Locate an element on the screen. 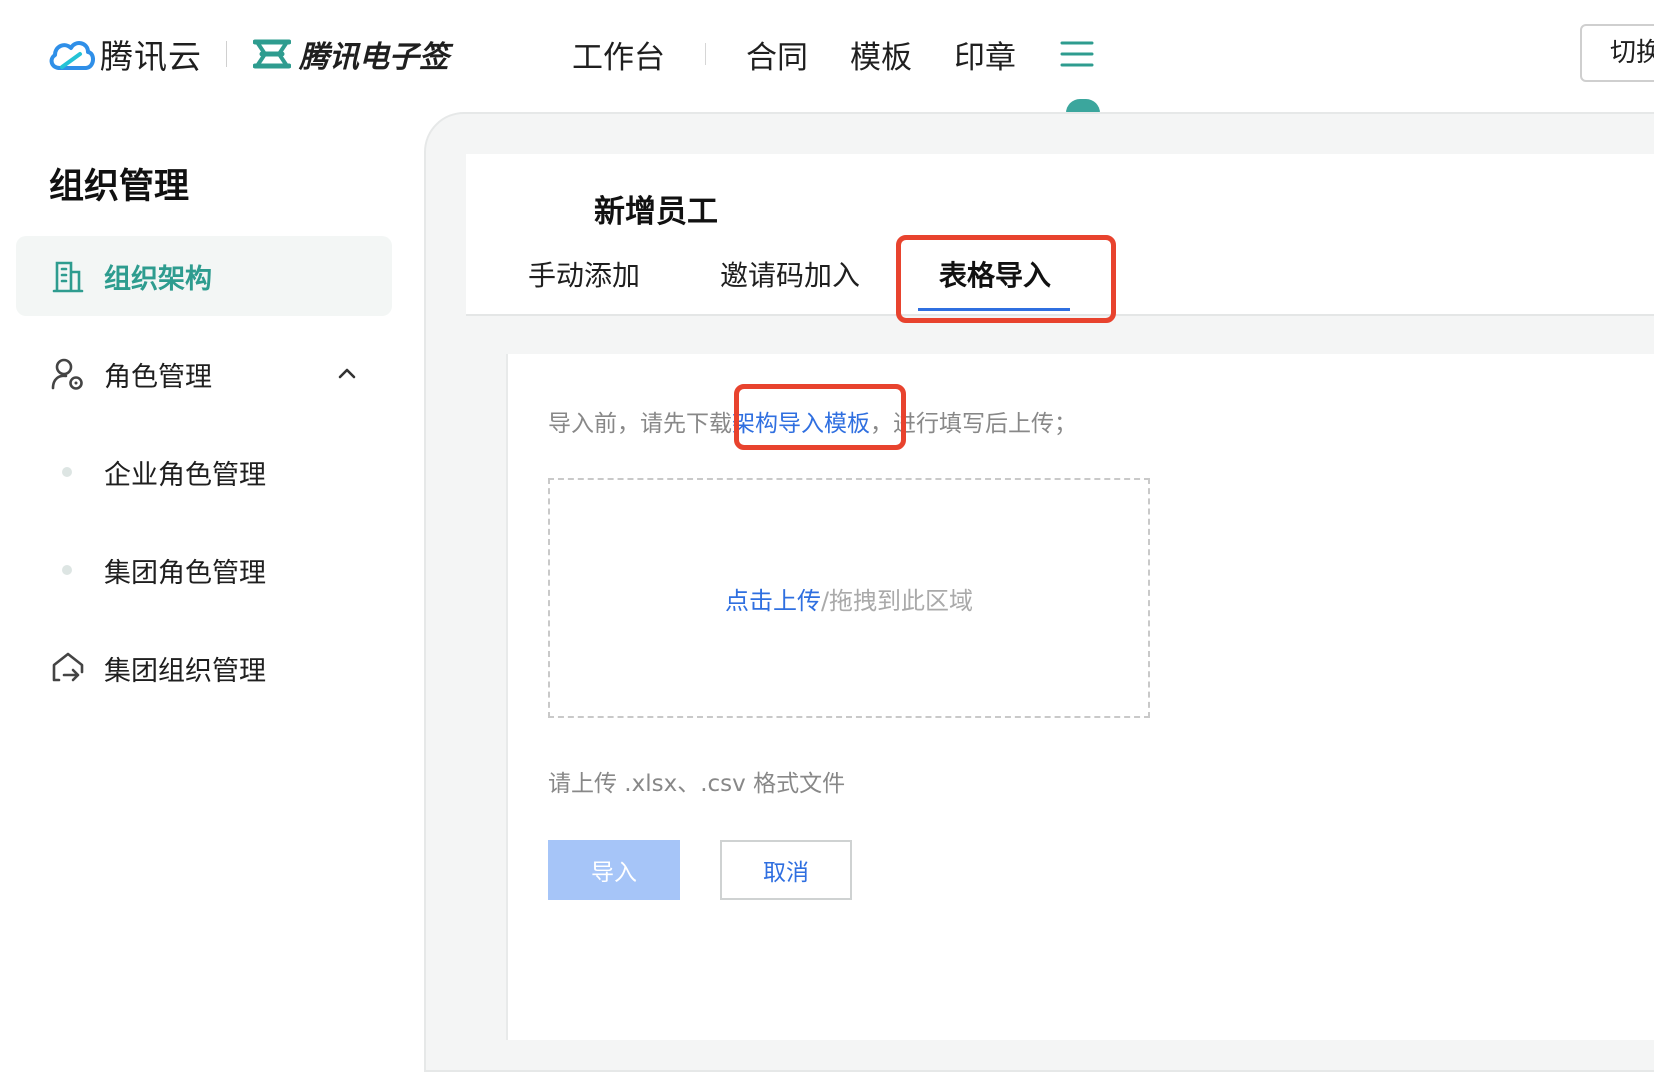 This screenshot has height=1072, width=1654. import-button: 导入 is located at coordinates (614, 870).